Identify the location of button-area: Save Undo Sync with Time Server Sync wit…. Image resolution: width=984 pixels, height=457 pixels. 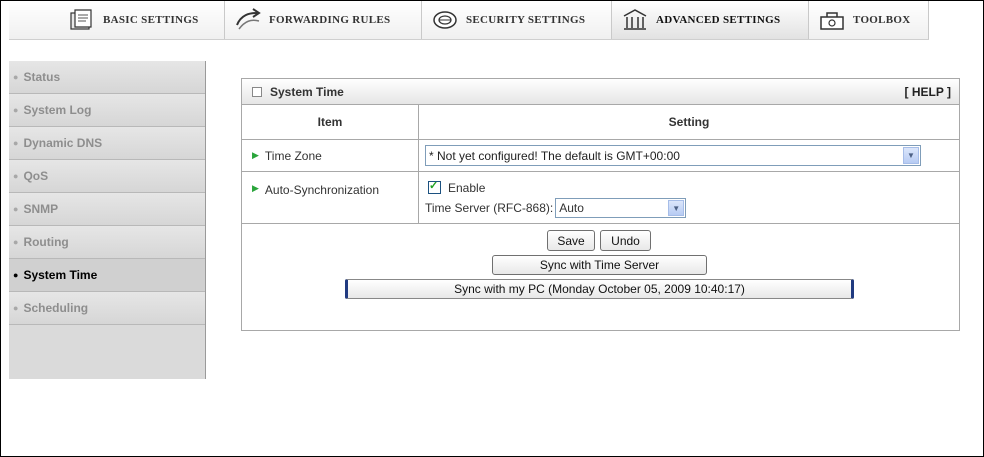
(600, 269).